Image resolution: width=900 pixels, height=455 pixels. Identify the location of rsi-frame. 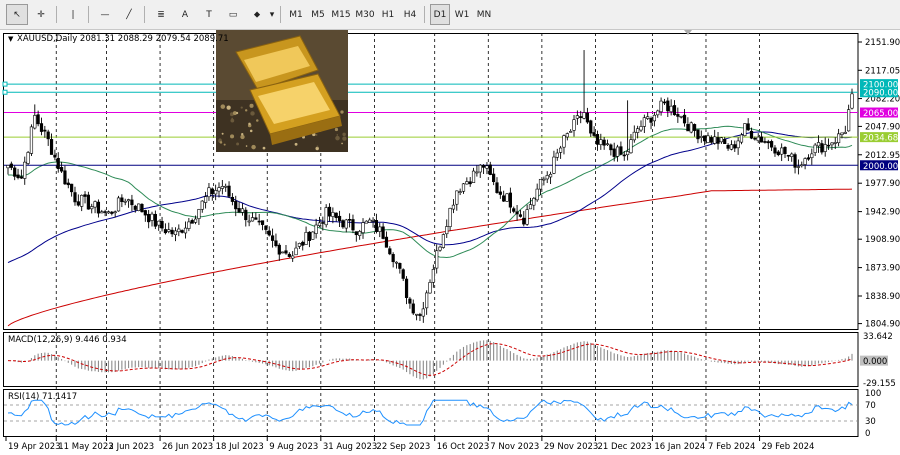
(431, 413).